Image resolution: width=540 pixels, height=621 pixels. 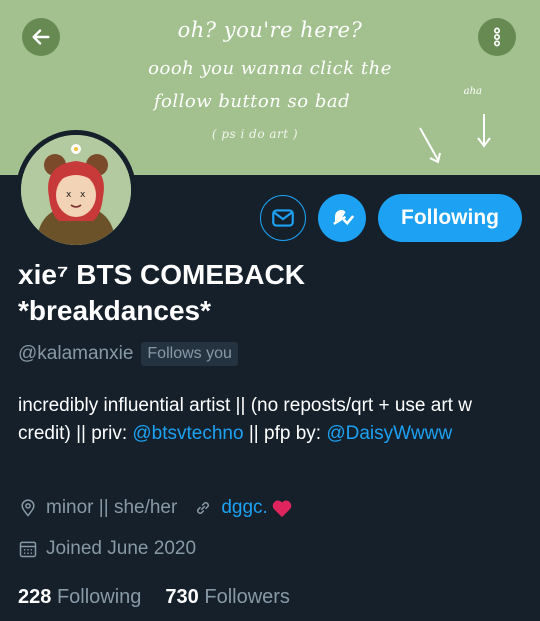 I want to click on message-button, so click(x=283, y=218).